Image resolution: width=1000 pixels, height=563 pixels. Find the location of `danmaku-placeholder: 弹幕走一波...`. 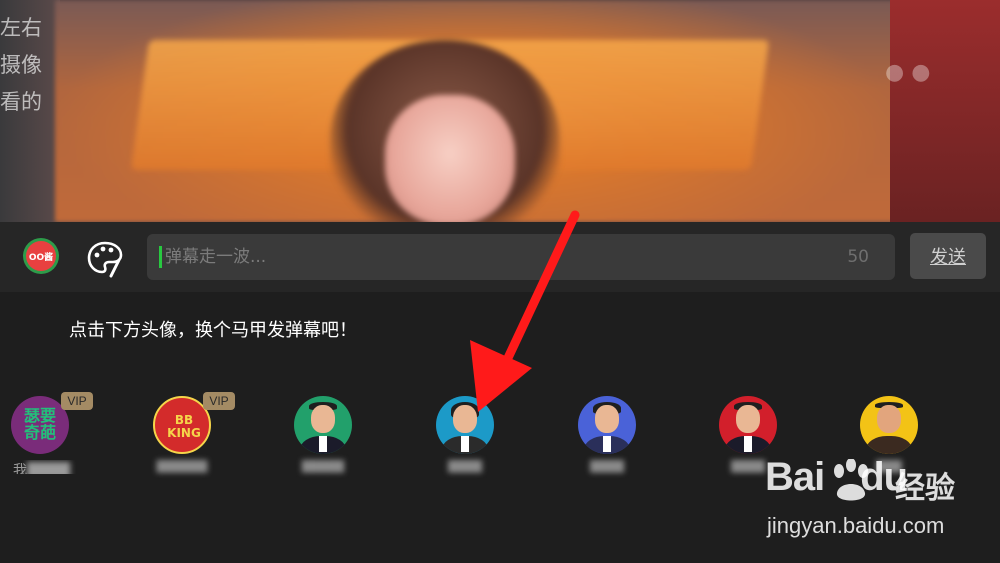

danmaku-placeholder: 弹幕走一波... is located at coordinates (216, 257).